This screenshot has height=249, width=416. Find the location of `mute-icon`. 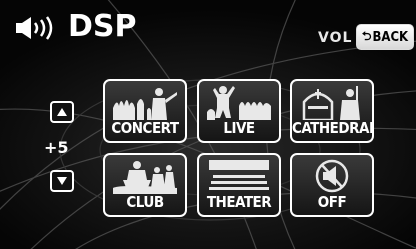

mute-icon is located at coordinates (332, 176).